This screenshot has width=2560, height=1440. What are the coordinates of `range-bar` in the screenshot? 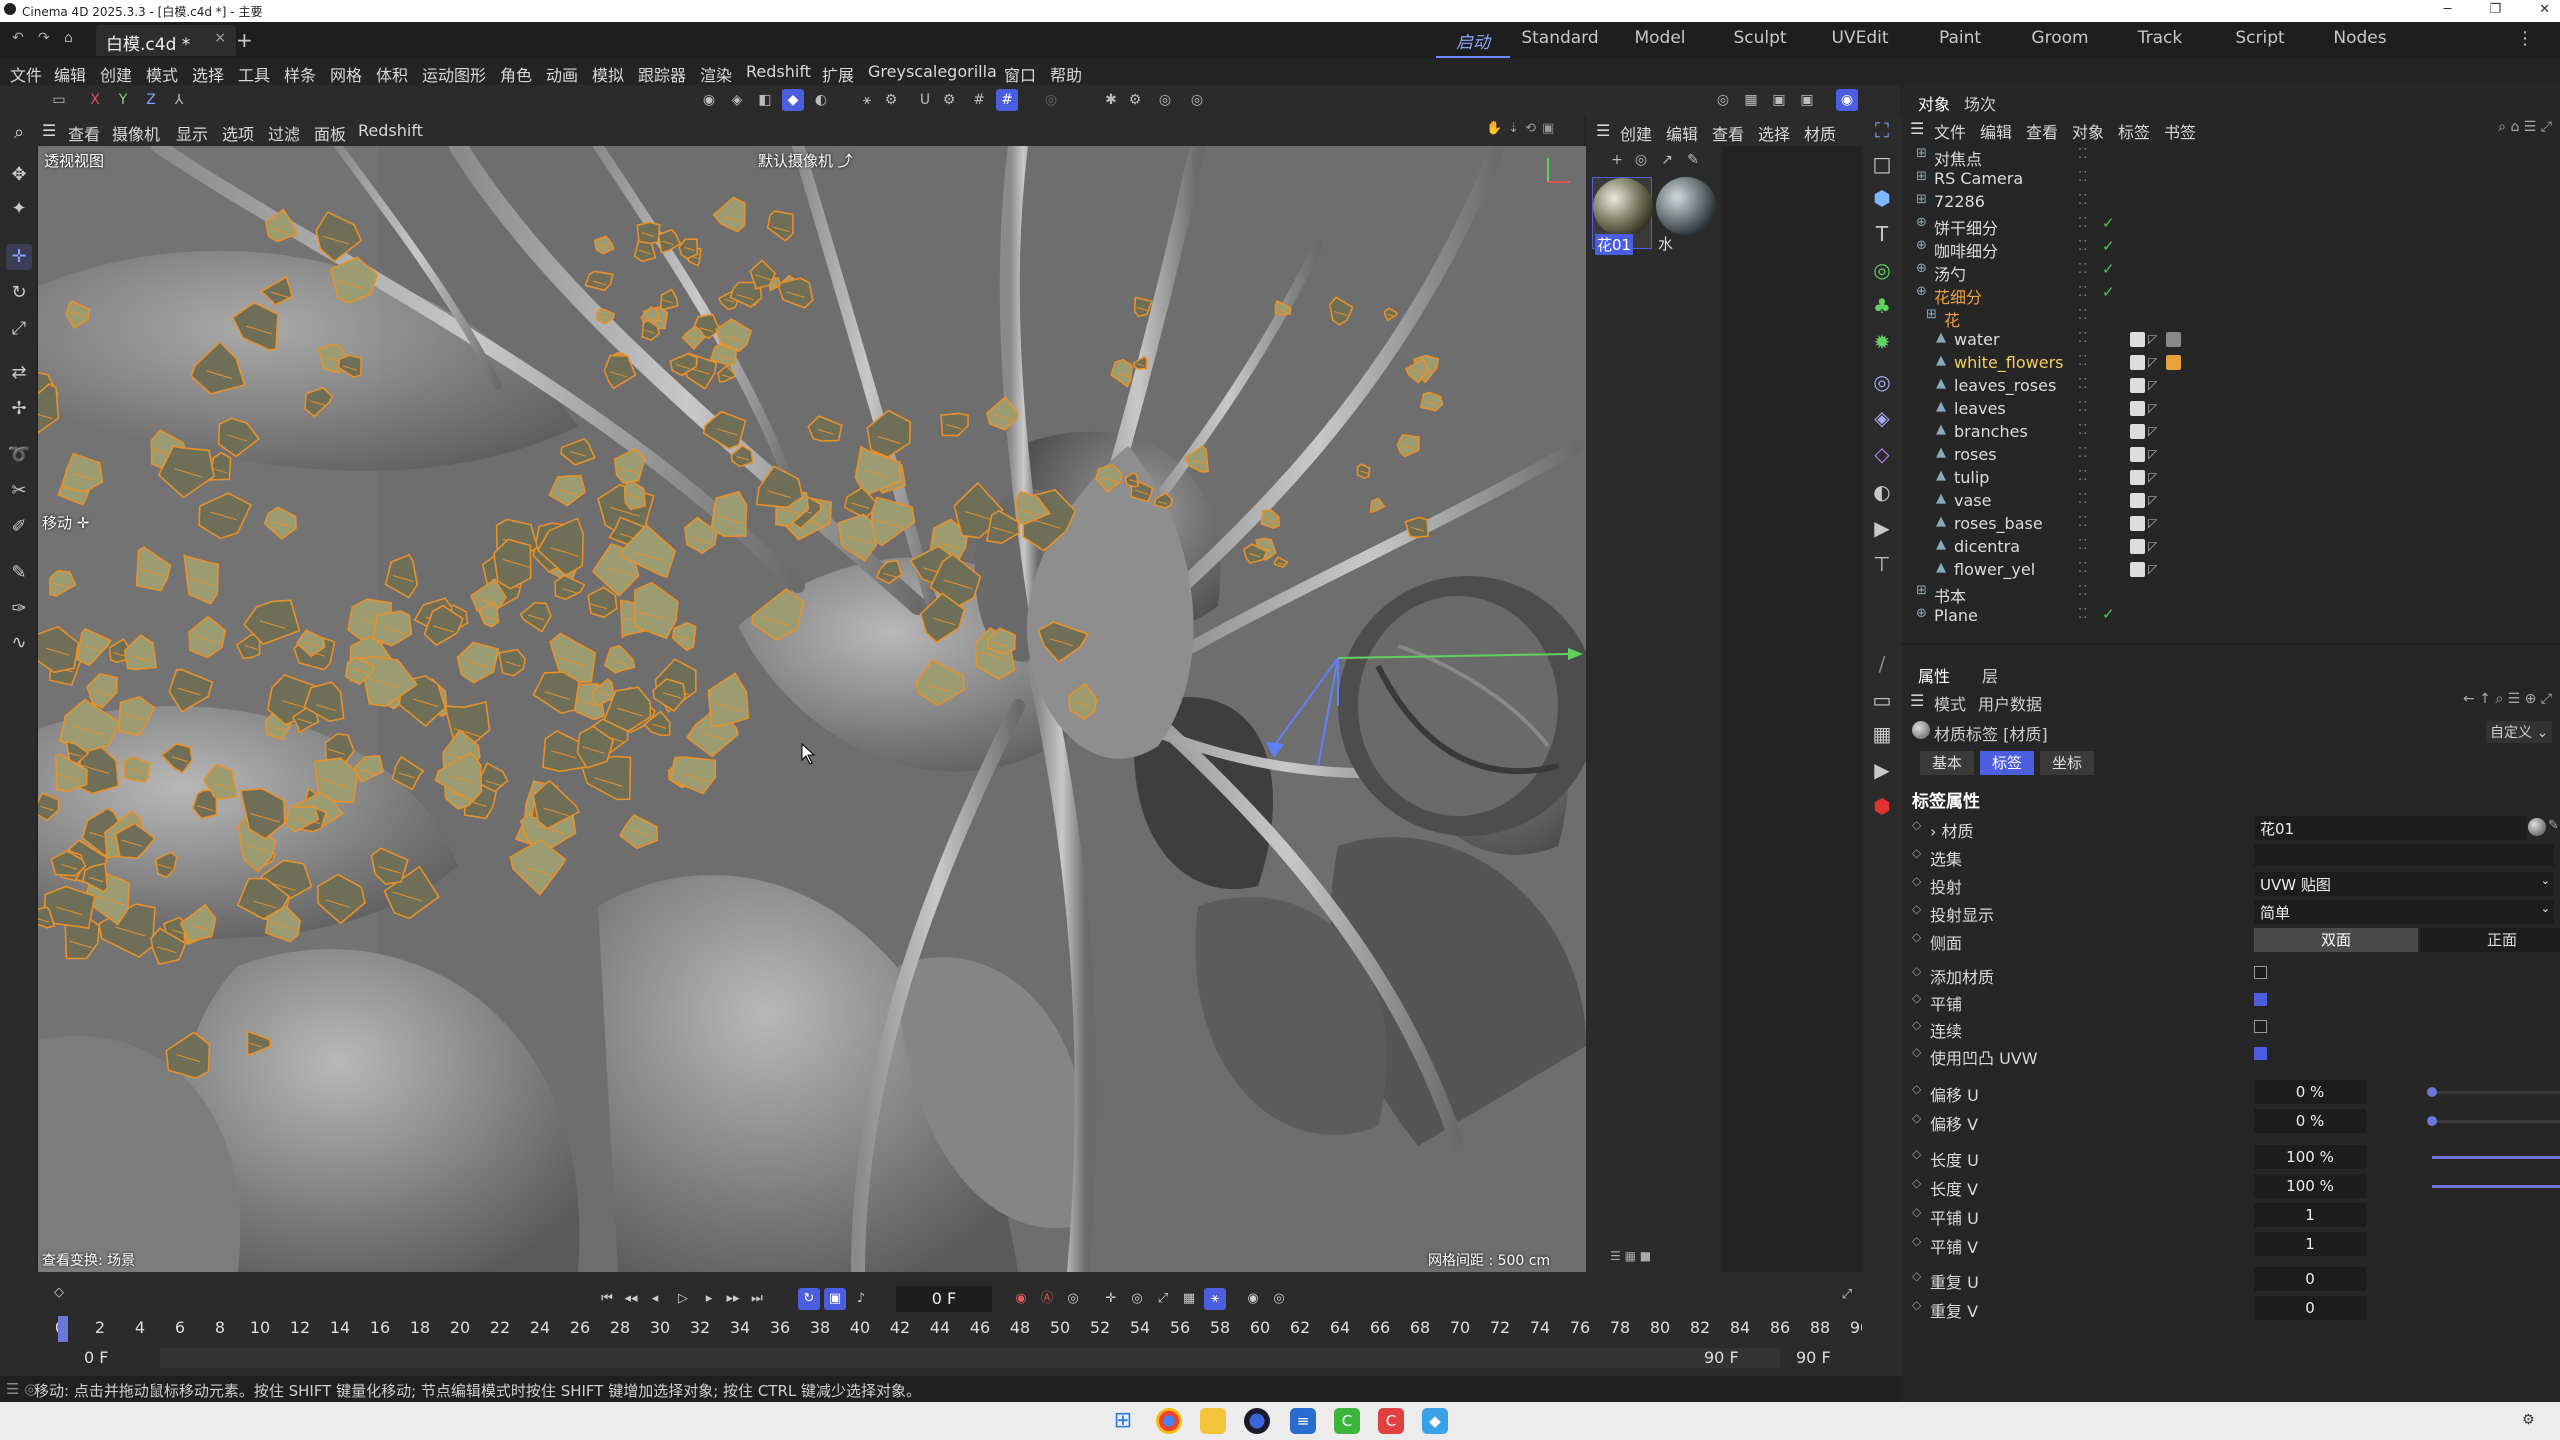 It's located at (970, 1358).